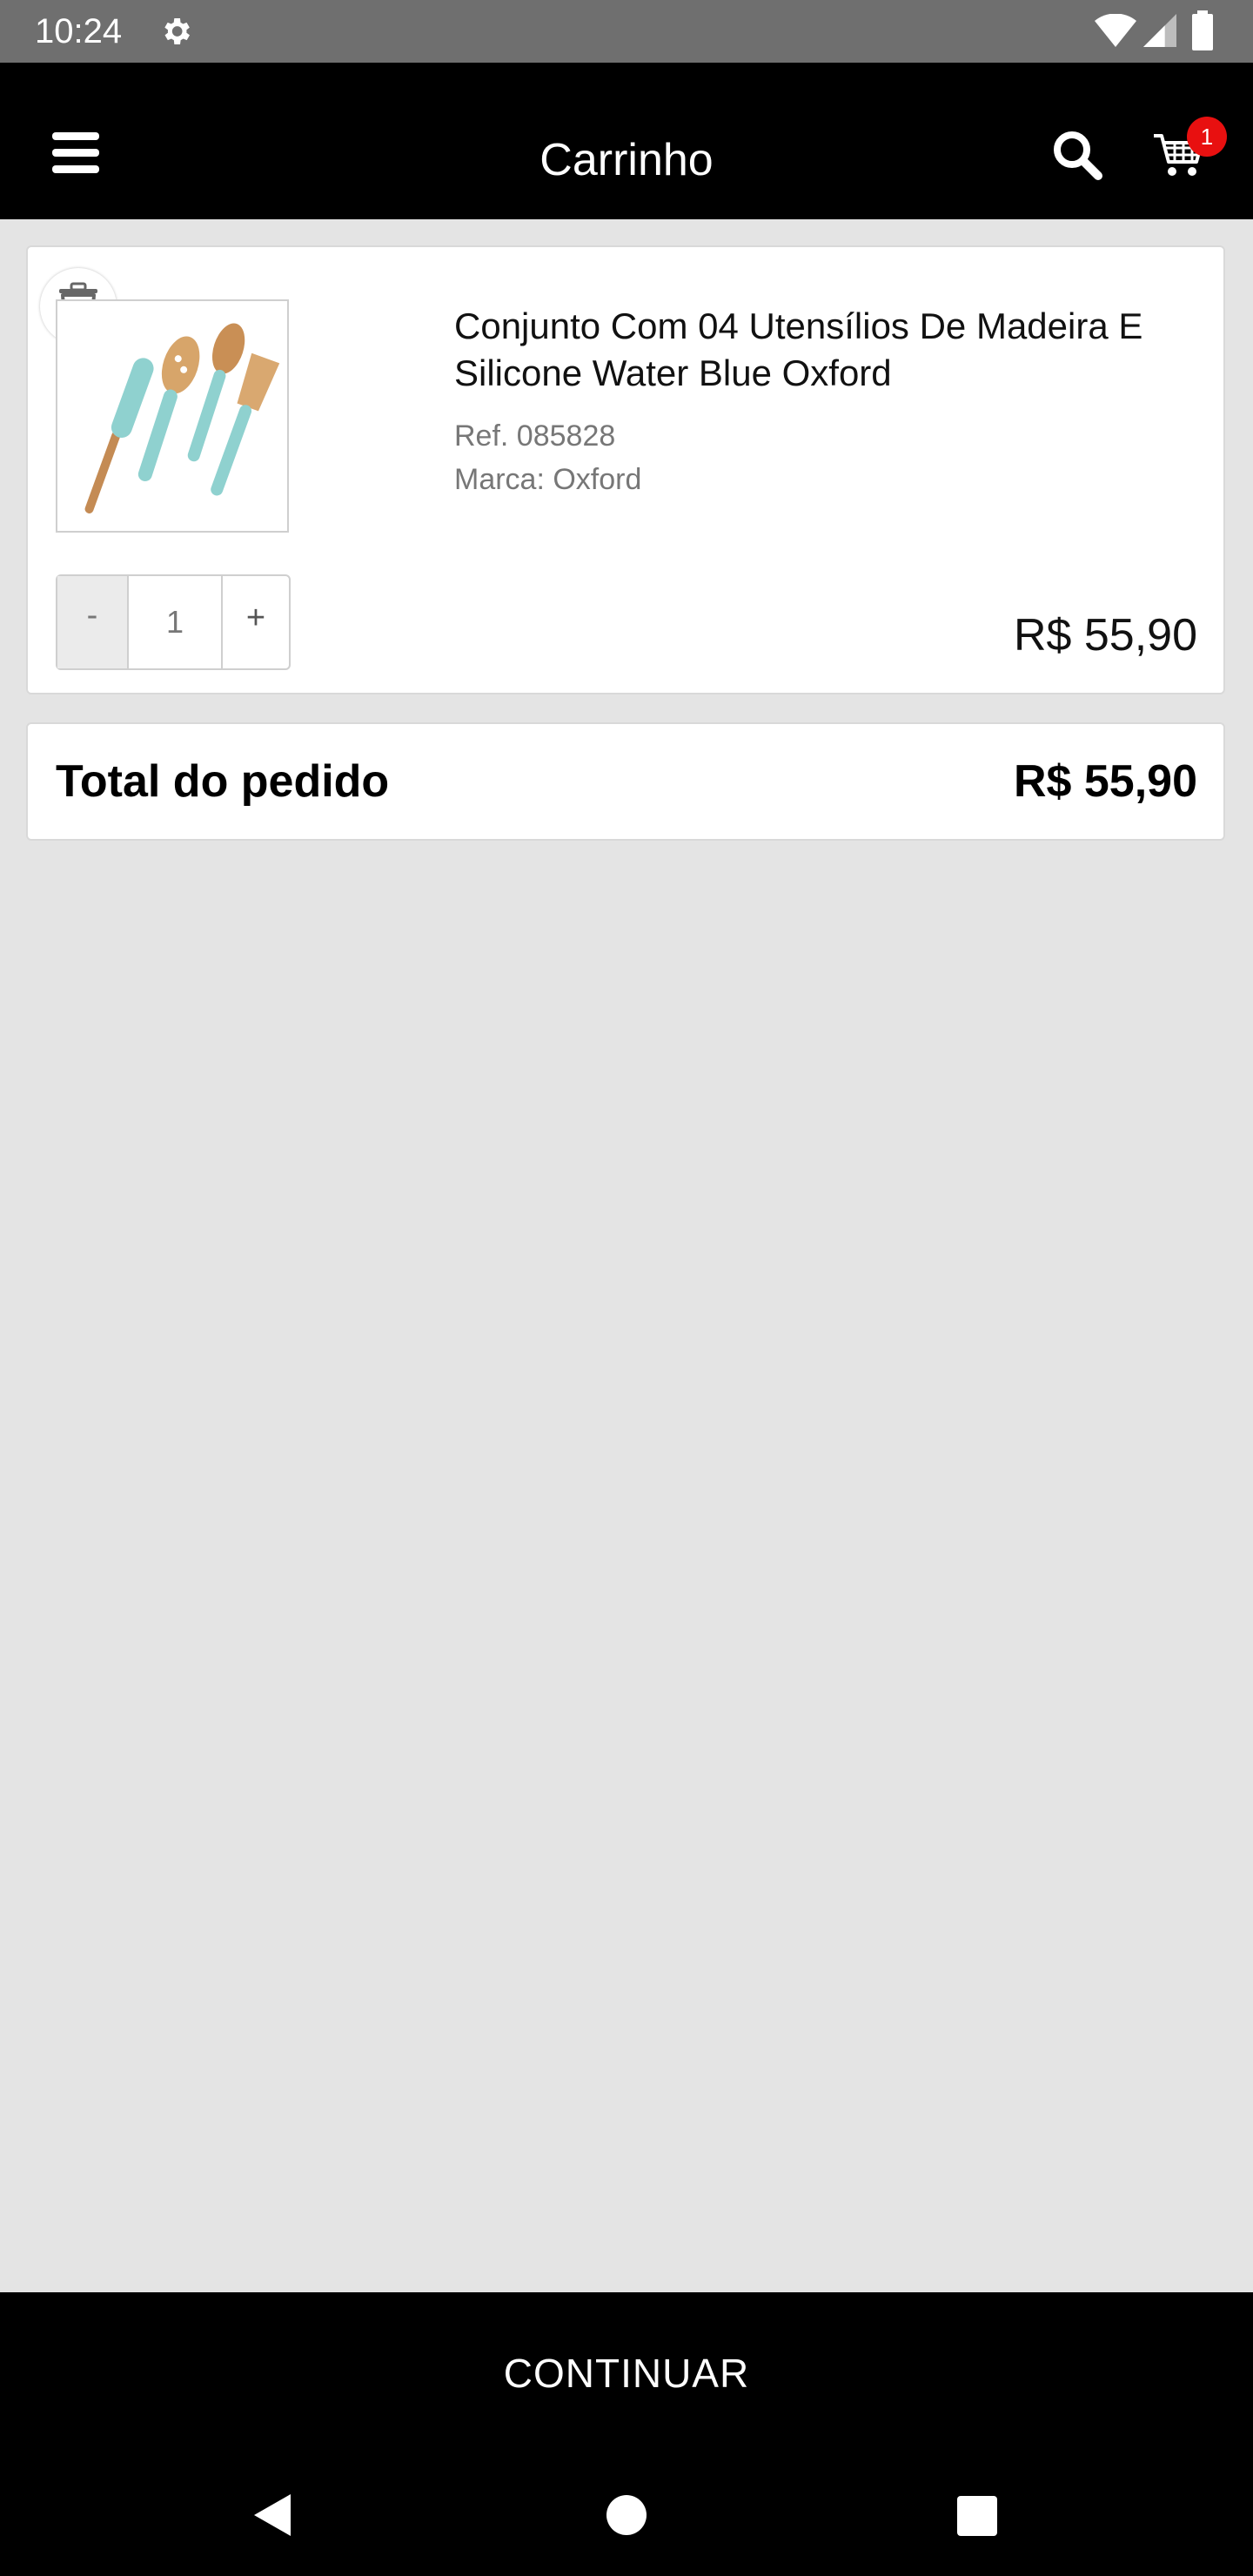 The height and width of the screenshot is (2576, 1253). I want to click on cart-count-badge: 1, so click(1207, 137).